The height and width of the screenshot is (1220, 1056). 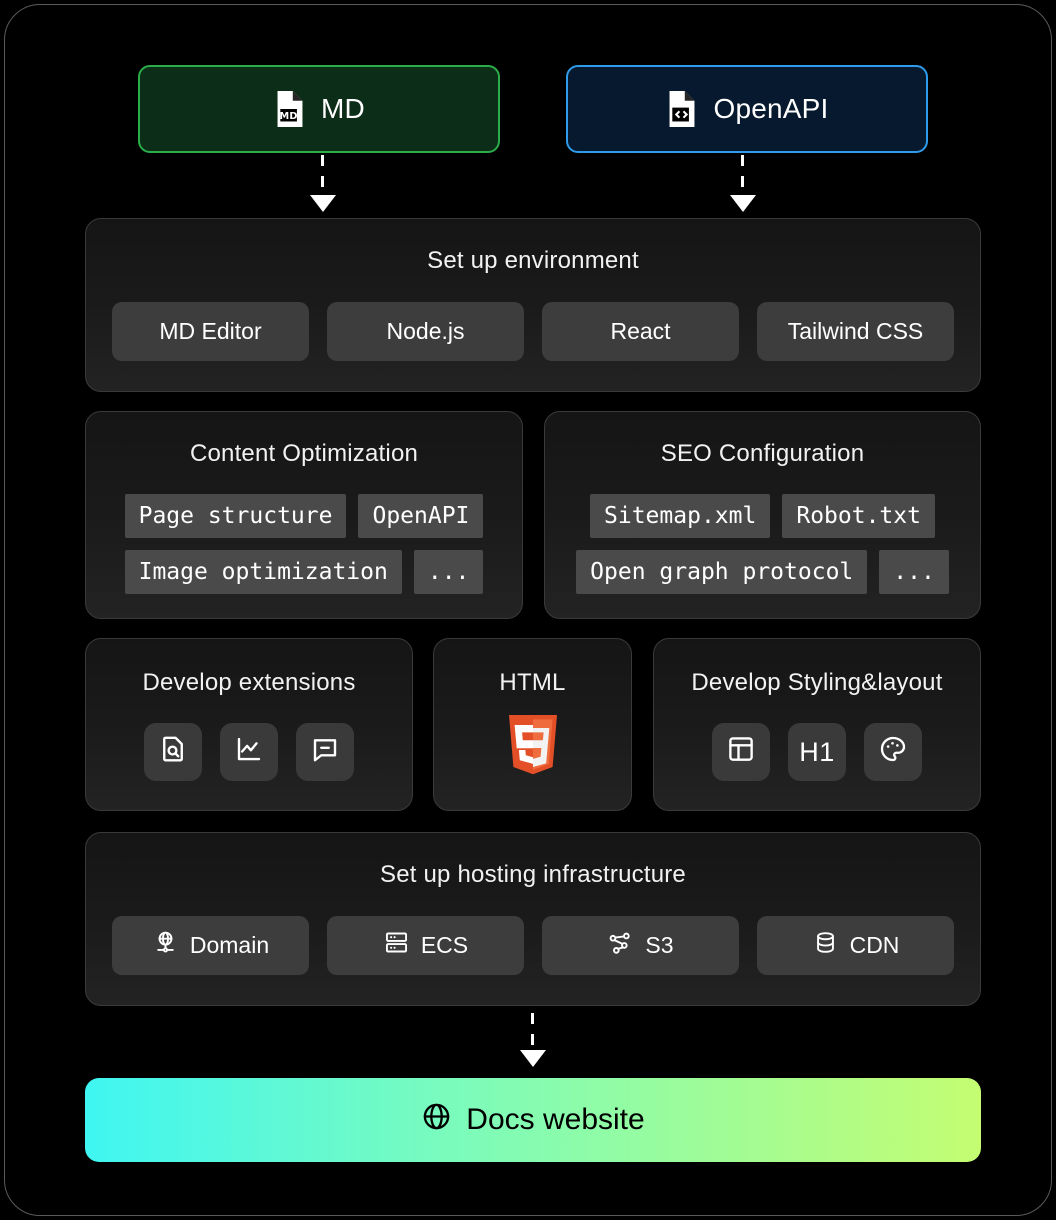 What do you see at coordinates (762, 453) in the screenshot?
I see `panel-title-seo-configuration: SEO Configuration` at bounding box center [762, 453].